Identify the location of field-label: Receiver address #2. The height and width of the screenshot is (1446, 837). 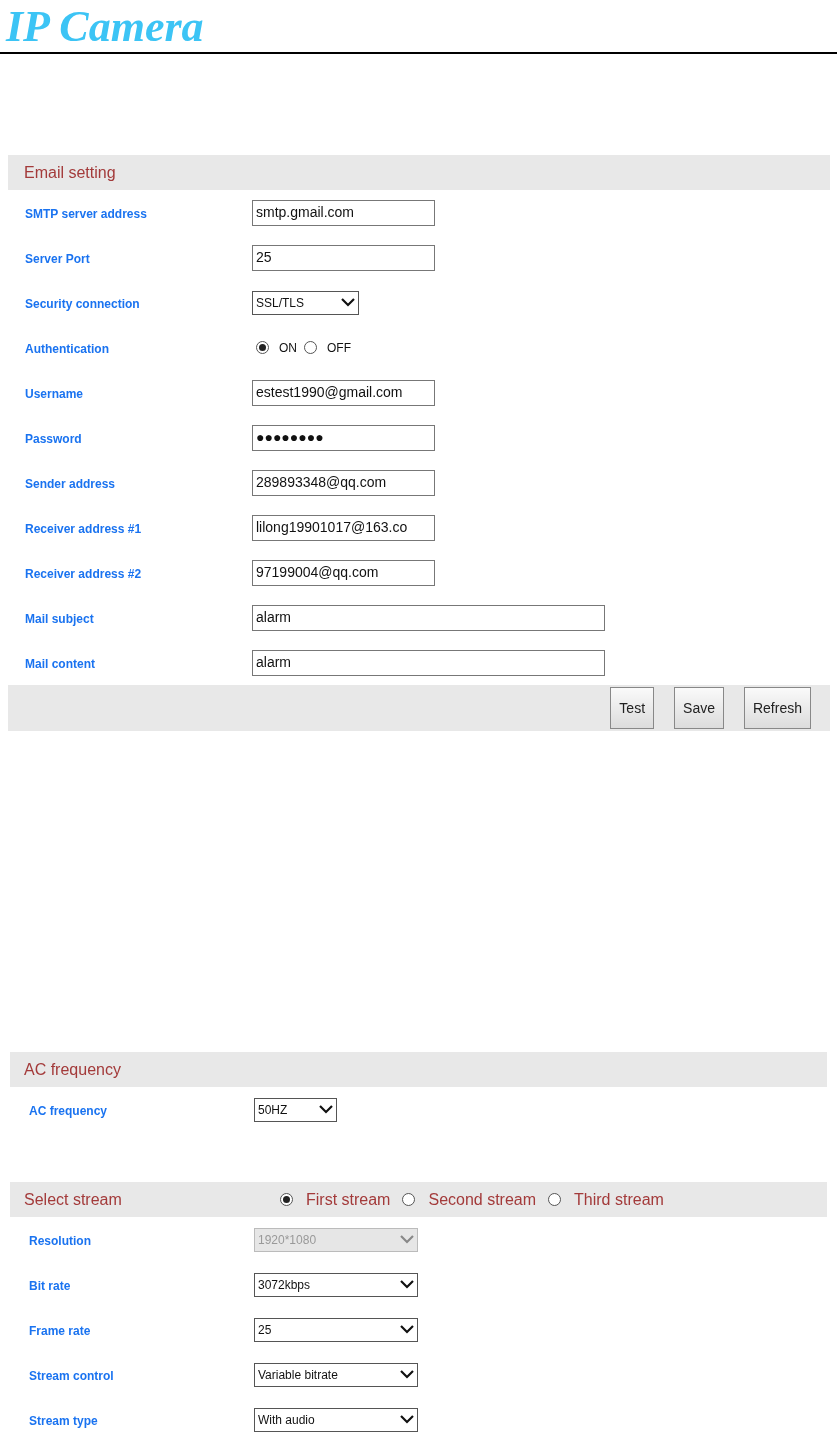
(83, 573).